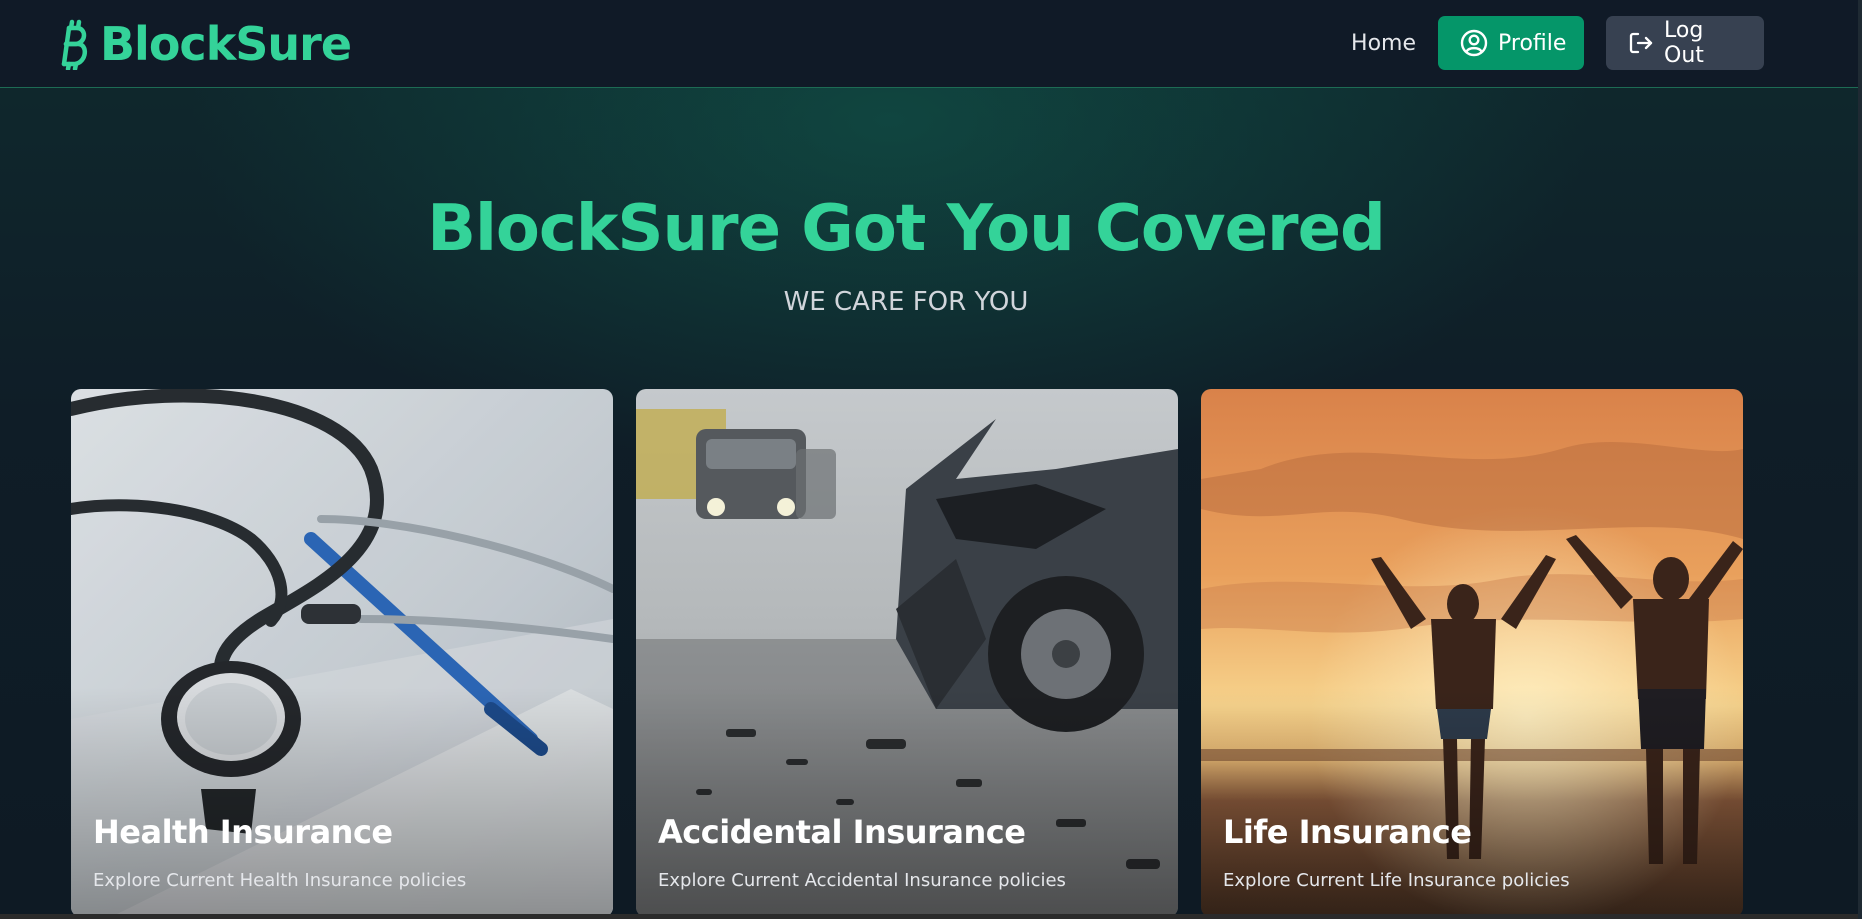 This screenshot has width=1862, height=919. I want to click on profile-button: Profile, so click(1511, 43).